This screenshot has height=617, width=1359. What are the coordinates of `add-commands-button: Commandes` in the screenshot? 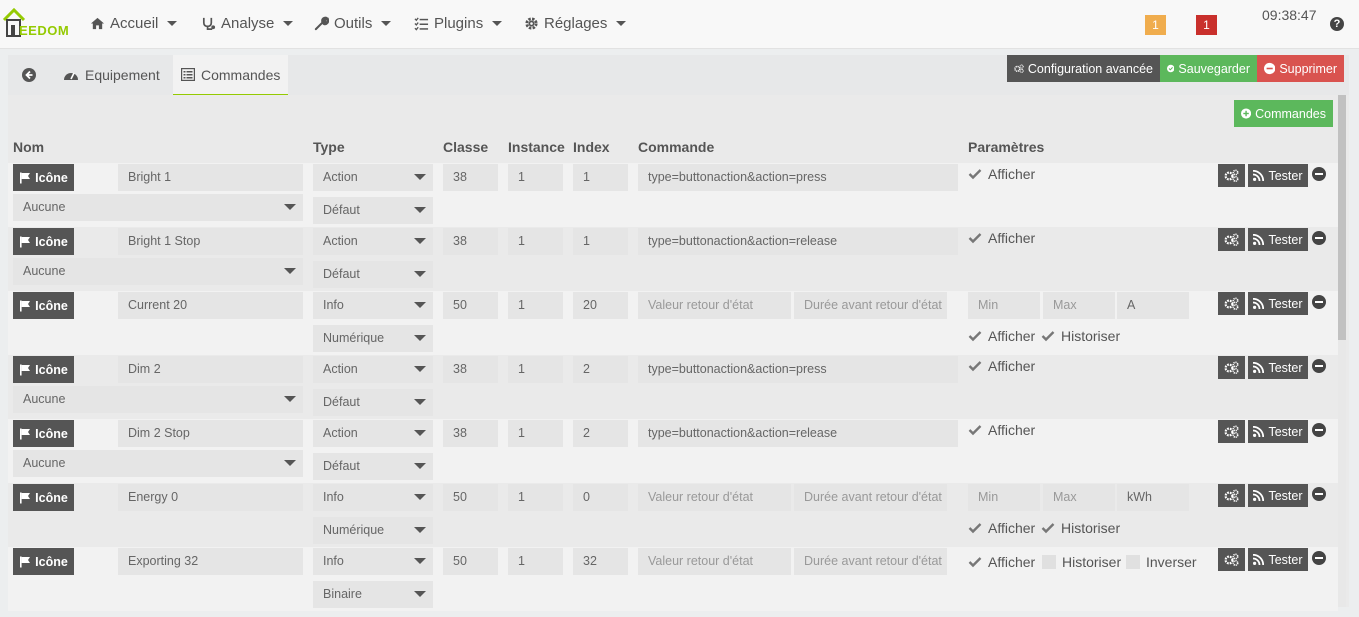 It's located at (1283, 113).